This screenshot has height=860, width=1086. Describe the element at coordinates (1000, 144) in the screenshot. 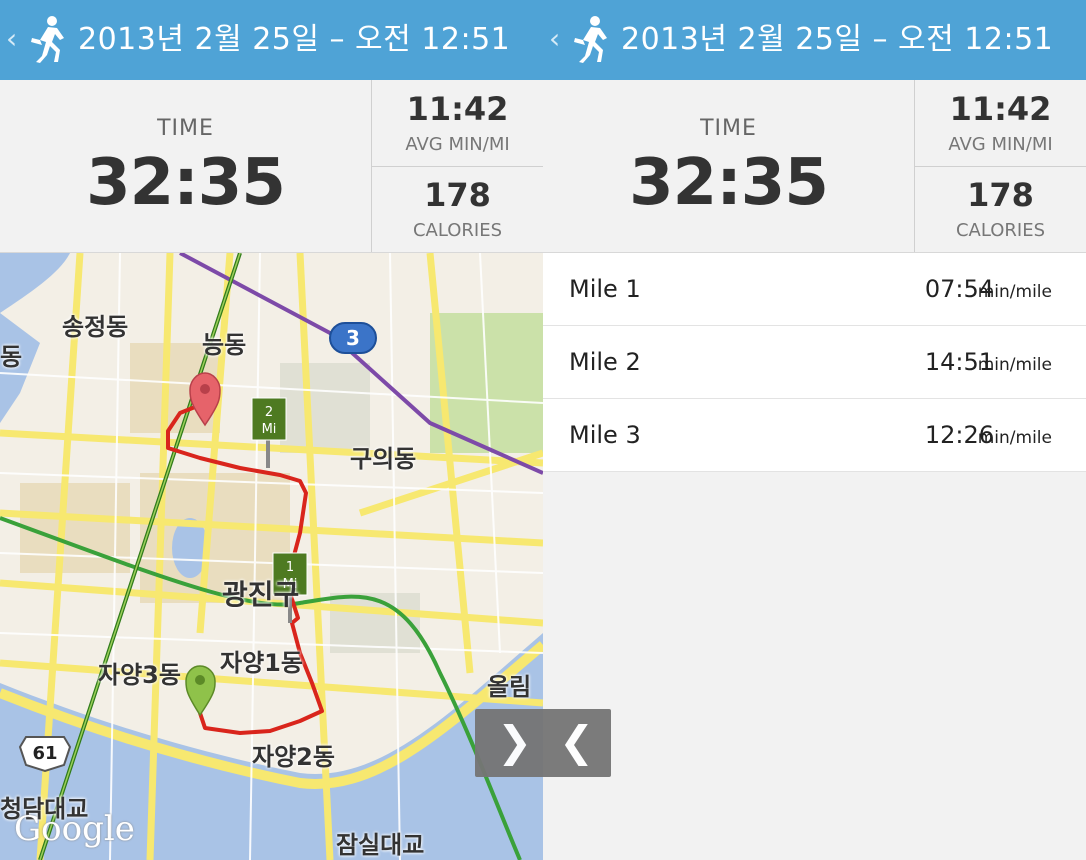

I see `pace-label-right: AVG MIN/MI` at that location.